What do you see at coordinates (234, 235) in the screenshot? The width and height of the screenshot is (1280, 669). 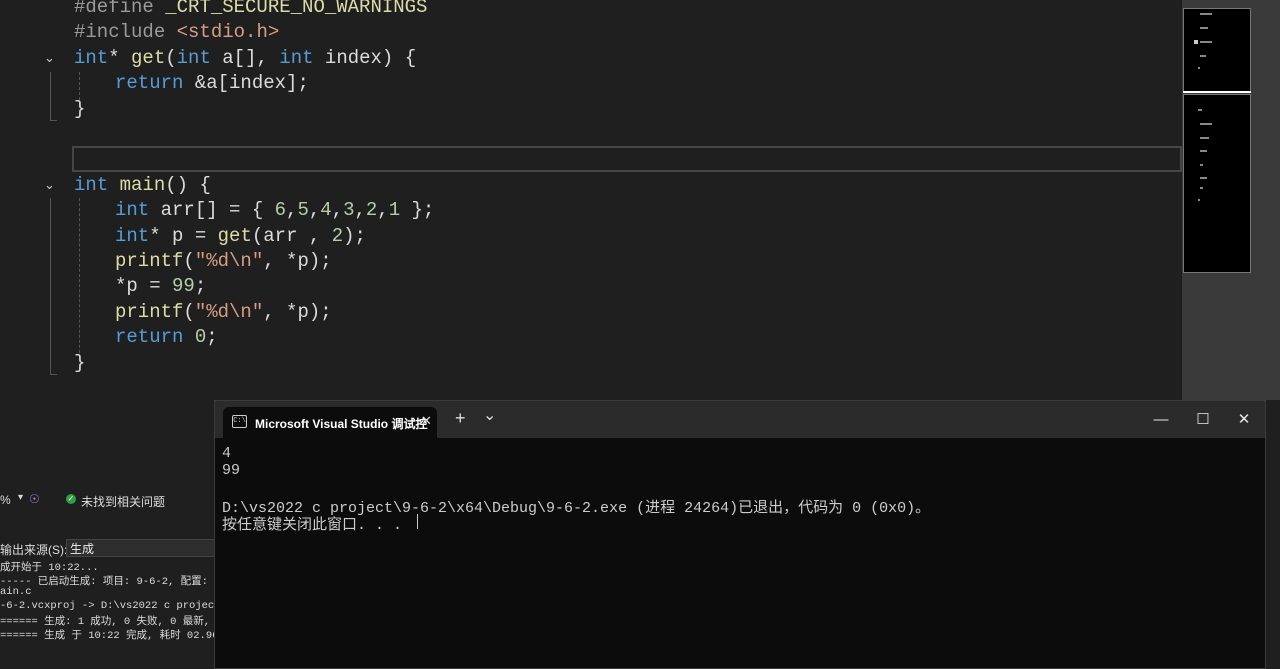 I see `code-token: get` at bounding box center [234, 235].